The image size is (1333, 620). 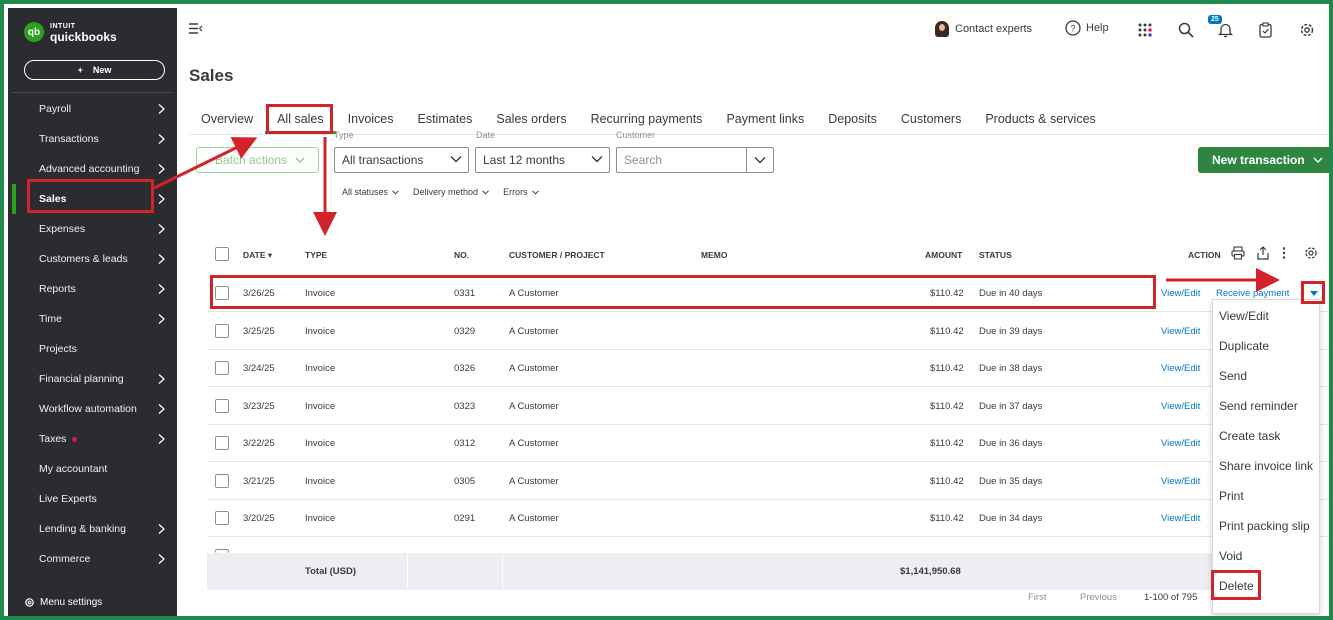 What do you see at coordinates (92, 319) in the screenshot?
I see `sidebar-item-time: Time` at bounding box center [92, 319].